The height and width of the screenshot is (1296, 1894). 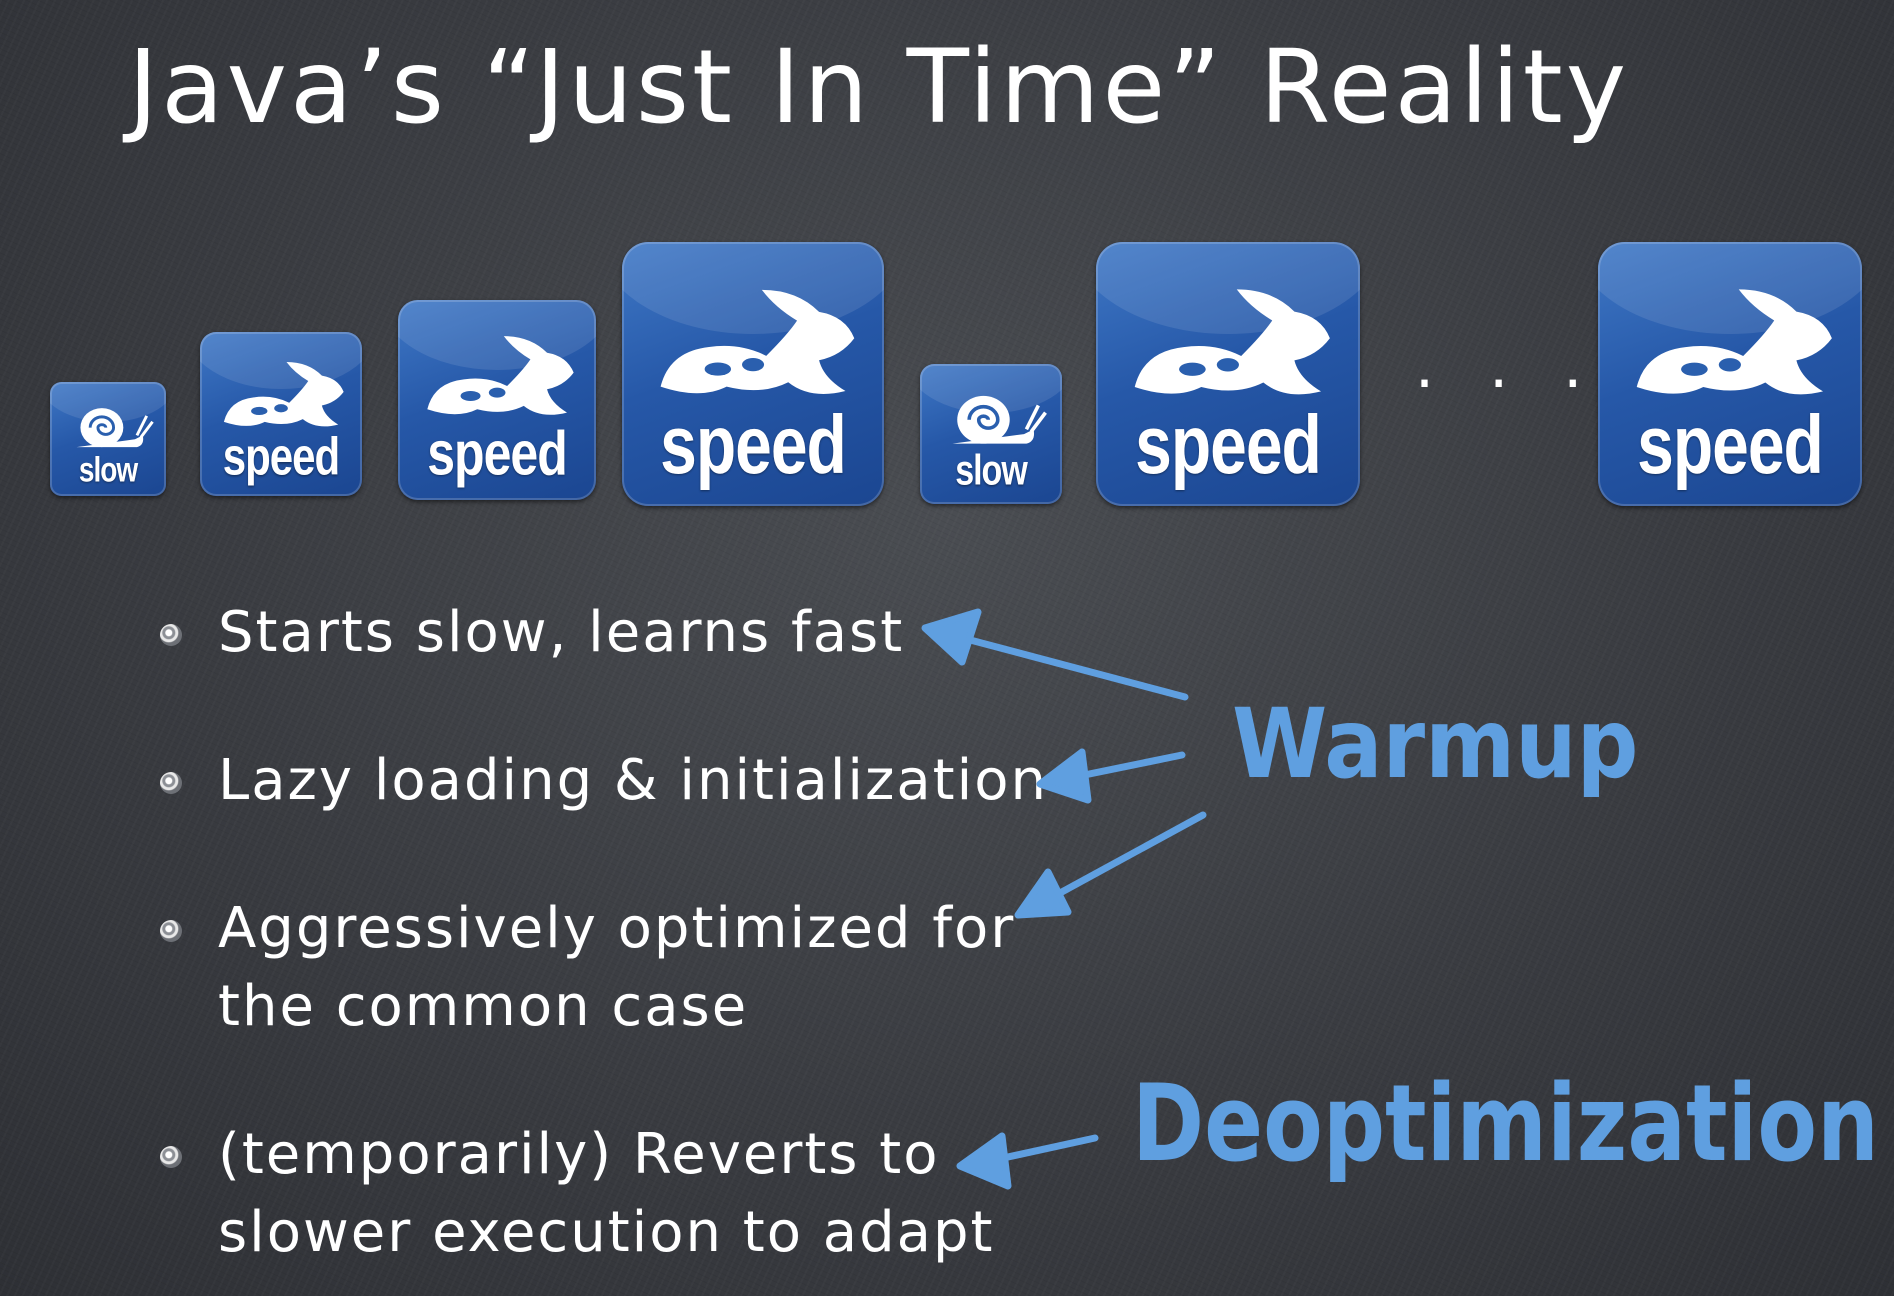 What do you see at coordinates (1435, 744) in the screenshot?
I see `warmup-label: Warmup` at bounding box center [1435, 744].